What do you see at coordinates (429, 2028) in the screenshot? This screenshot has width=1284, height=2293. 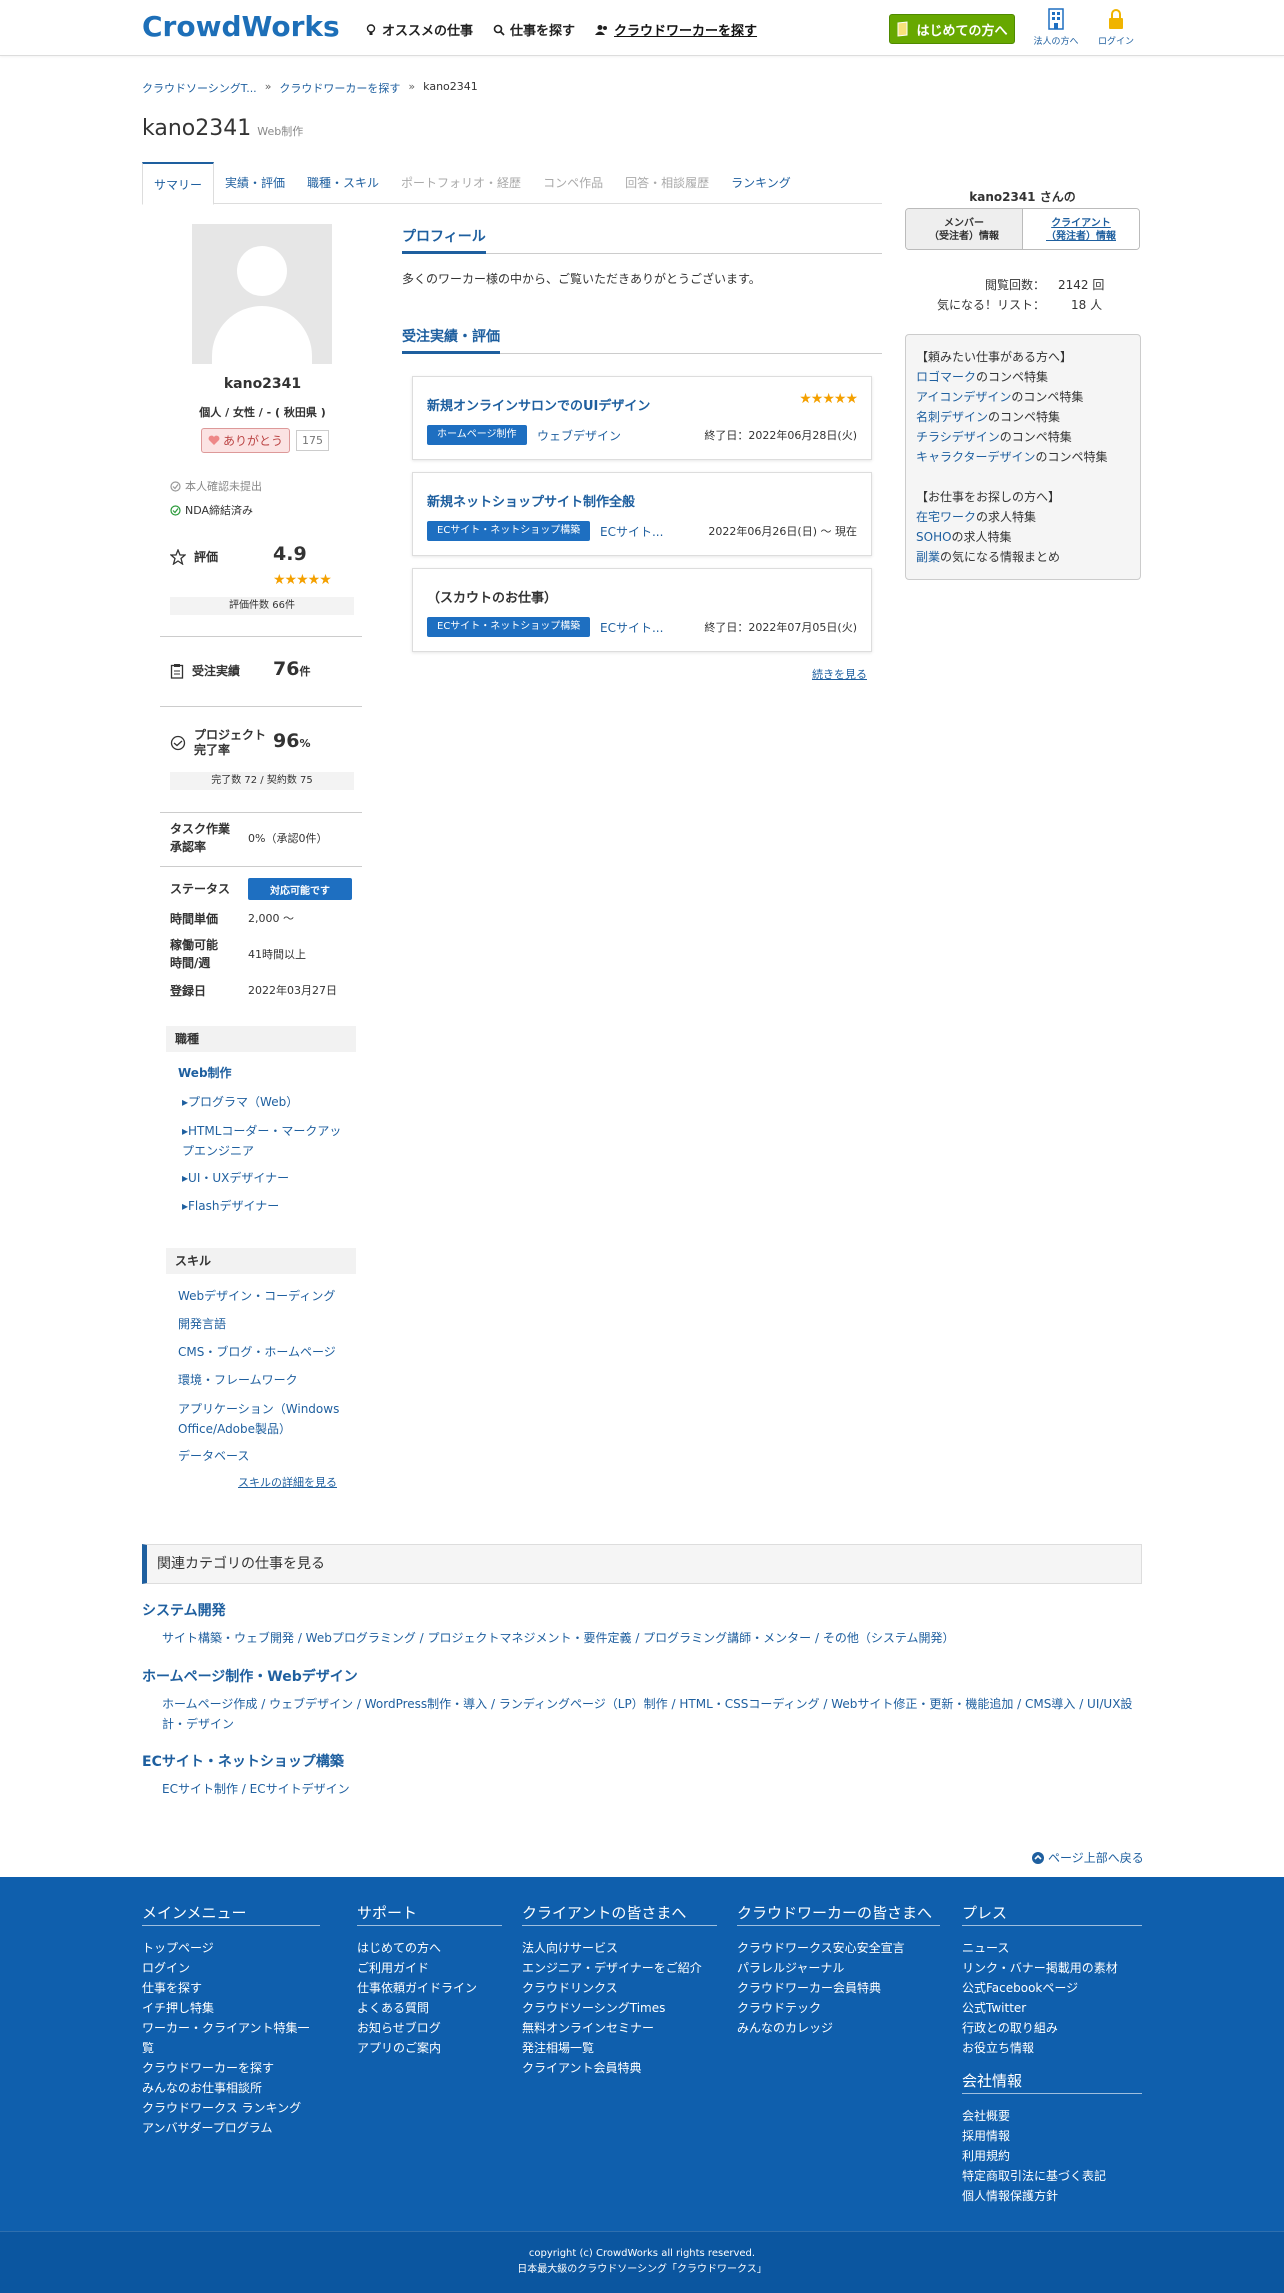 I see `footer-link: お知らせブログ` at bounding box center [429, 2028].